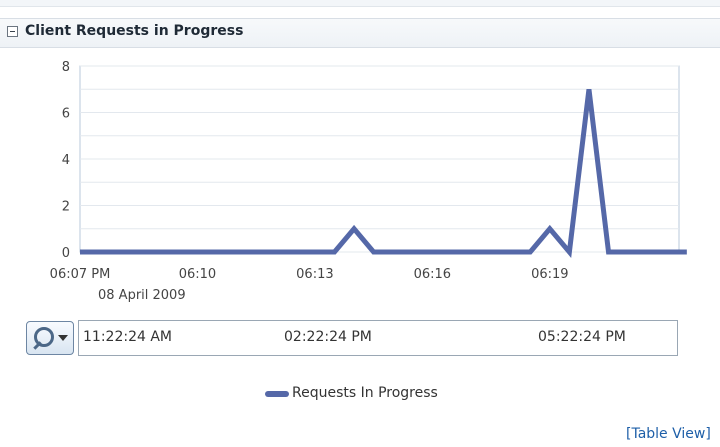  I want to click on panel-title: Client Requests in Progress, so click(134, 31).